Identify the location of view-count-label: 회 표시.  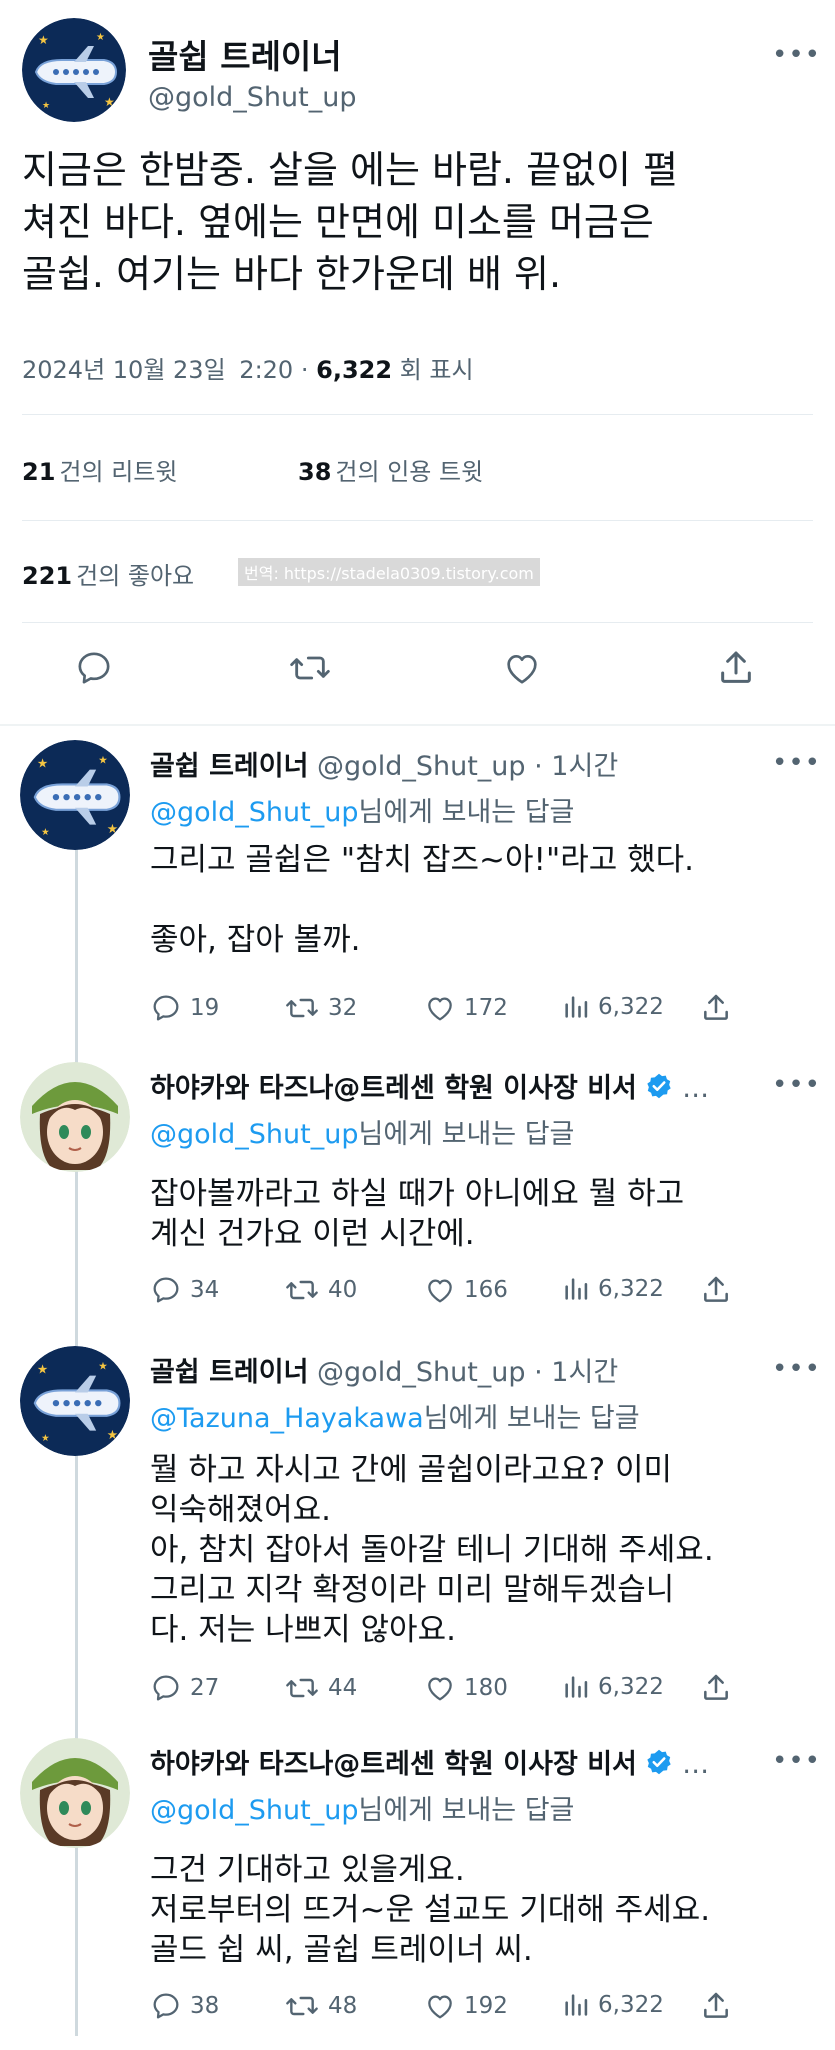
(436, 370).